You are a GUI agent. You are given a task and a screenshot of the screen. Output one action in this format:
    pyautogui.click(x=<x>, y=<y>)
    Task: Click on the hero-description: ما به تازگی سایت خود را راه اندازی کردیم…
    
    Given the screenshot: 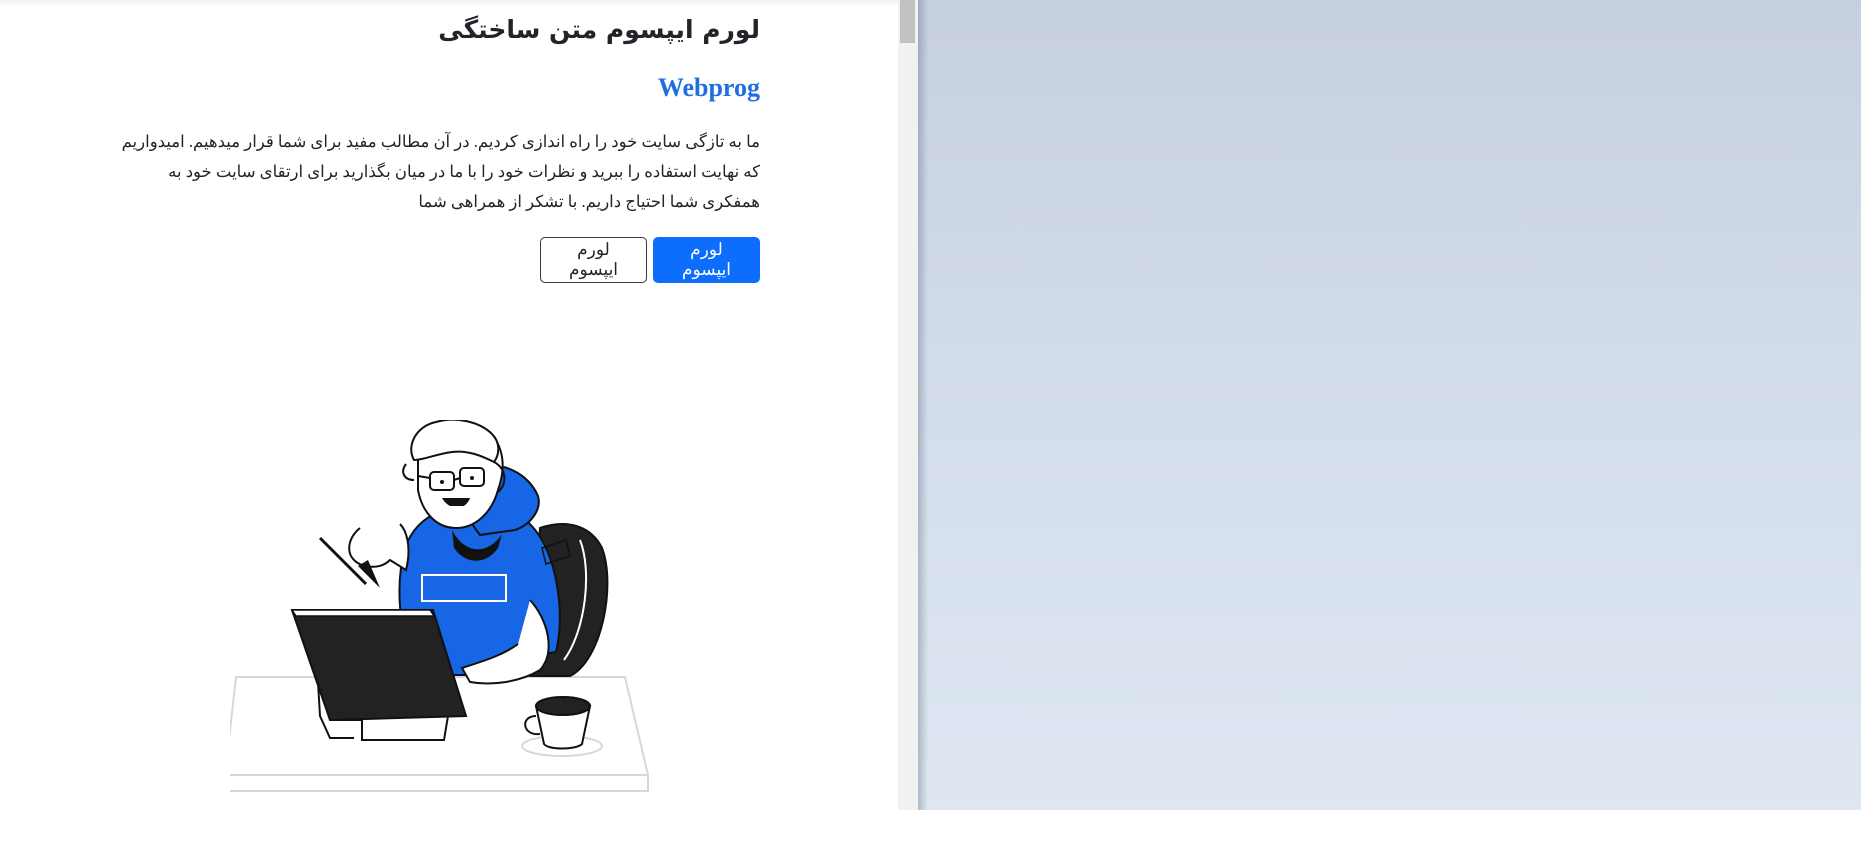 What is the action you would take?
    pyautogui.click(x=440, y=171)
    